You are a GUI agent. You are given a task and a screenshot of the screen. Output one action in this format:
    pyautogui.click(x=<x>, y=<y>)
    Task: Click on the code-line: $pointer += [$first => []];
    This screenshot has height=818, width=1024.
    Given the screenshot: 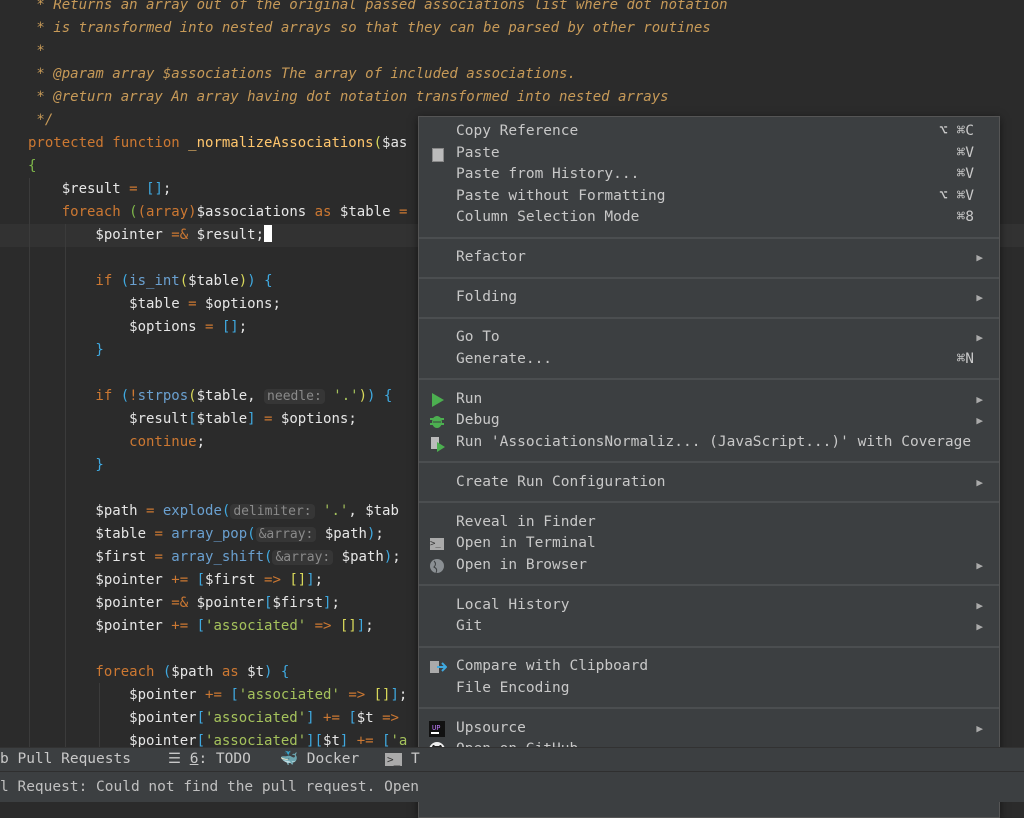 What is the action you would take?
    pyautogui.click(x=175, y=580)
    